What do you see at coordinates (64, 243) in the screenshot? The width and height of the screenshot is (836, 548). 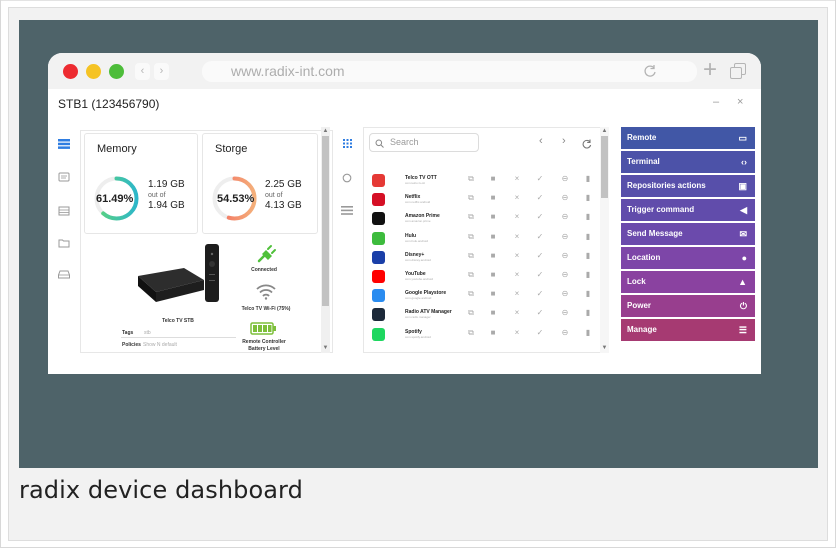 I see `folder-icon` at bounding box center [64, 243].